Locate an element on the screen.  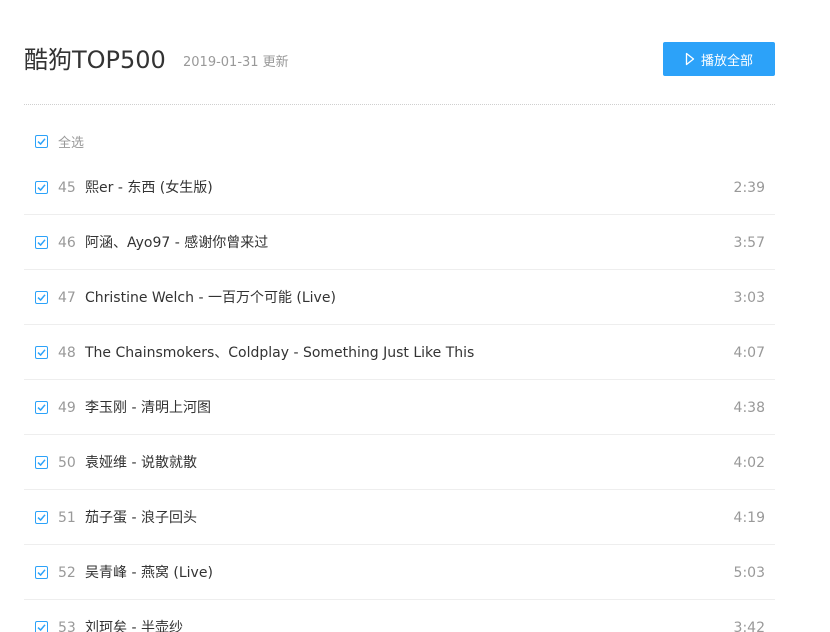
select-all-checkbox is located at coordinates (41, 141).